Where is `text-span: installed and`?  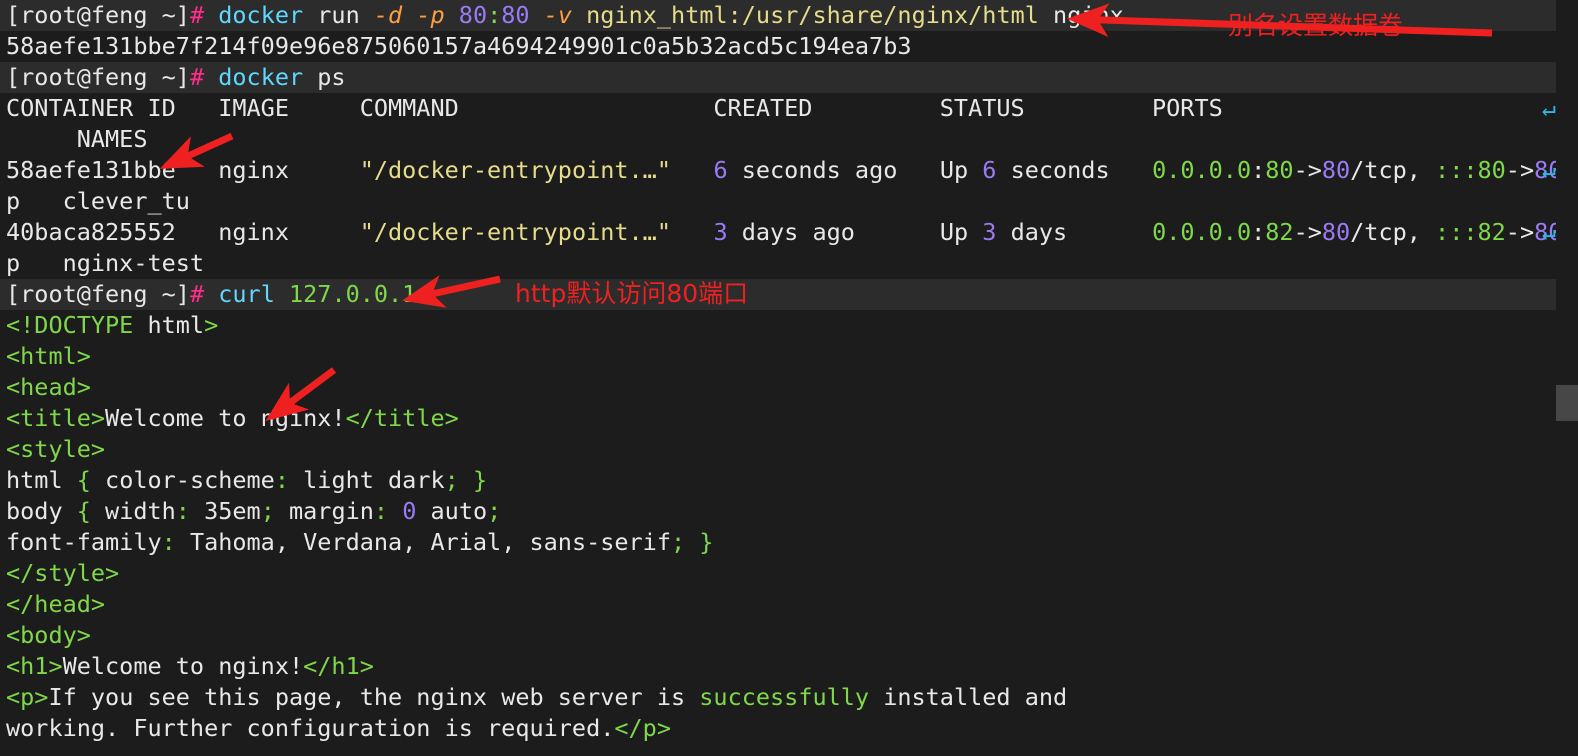
text-span: installed and is located at coordinates (968, 697).